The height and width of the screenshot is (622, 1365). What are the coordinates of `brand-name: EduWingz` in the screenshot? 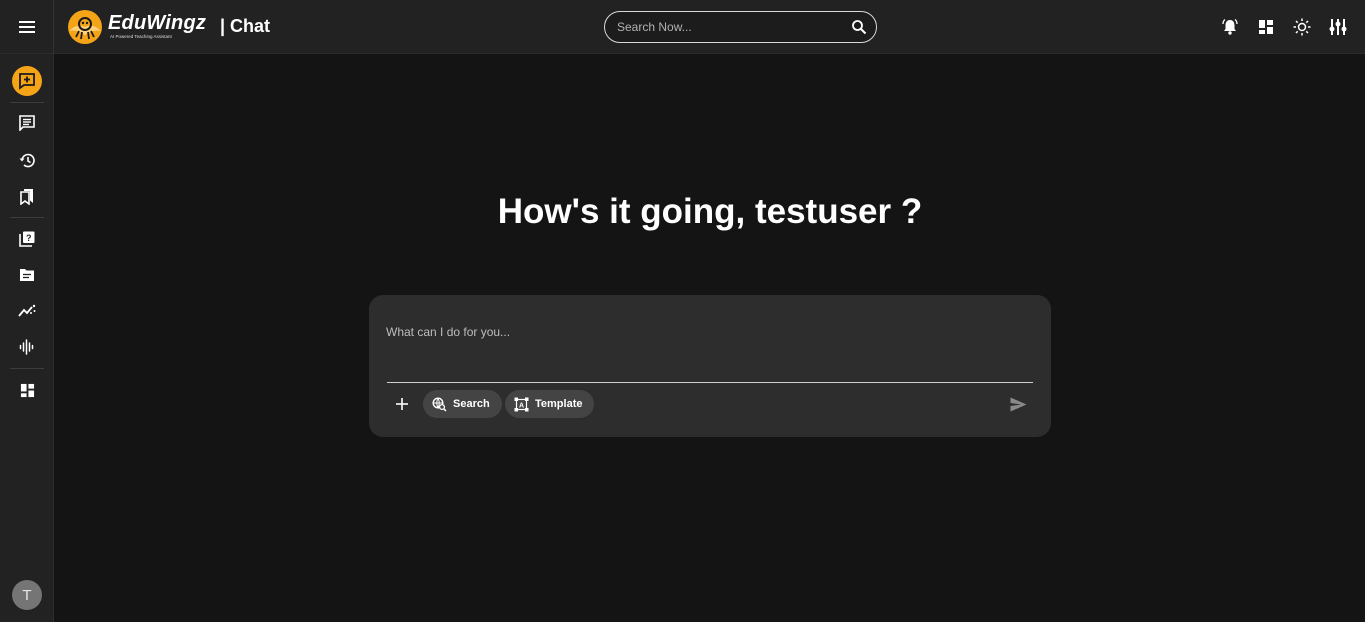 It's located at (157, 23).